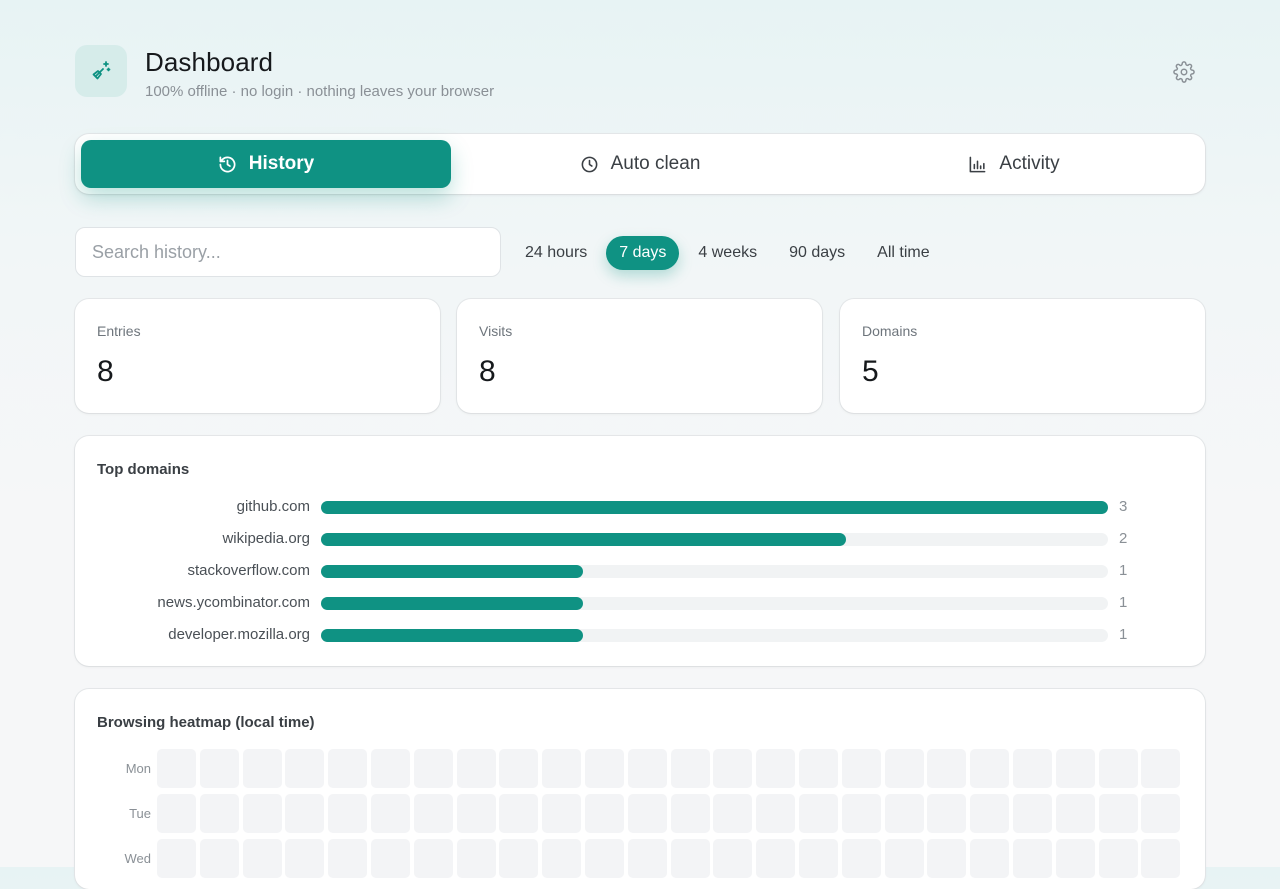  I want to click on stat-card-domains: Domains 5, so click(1022, 356).